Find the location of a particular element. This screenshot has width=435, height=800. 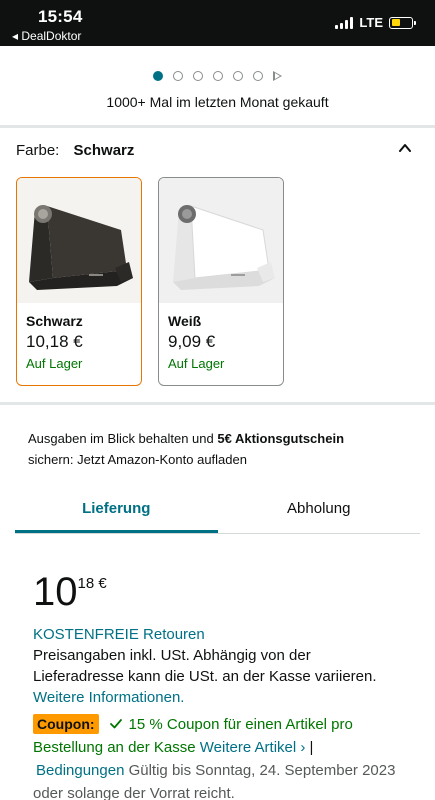

tablet-stand-black-image is located at coordinates (79, 240).